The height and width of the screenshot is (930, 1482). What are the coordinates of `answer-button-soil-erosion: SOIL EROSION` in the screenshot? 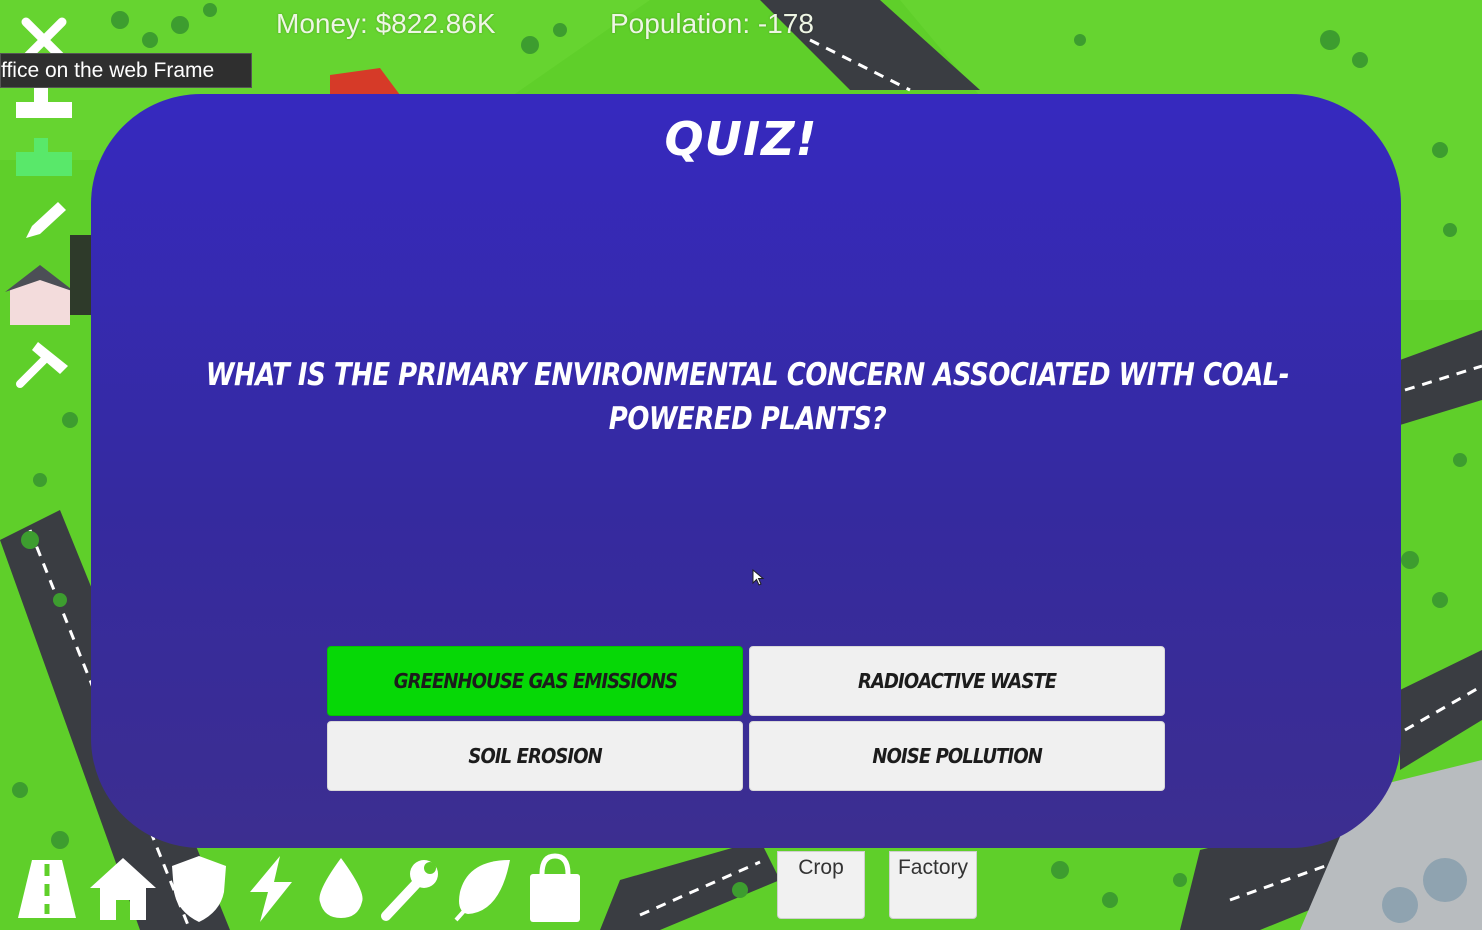 It's located at (535, 756).